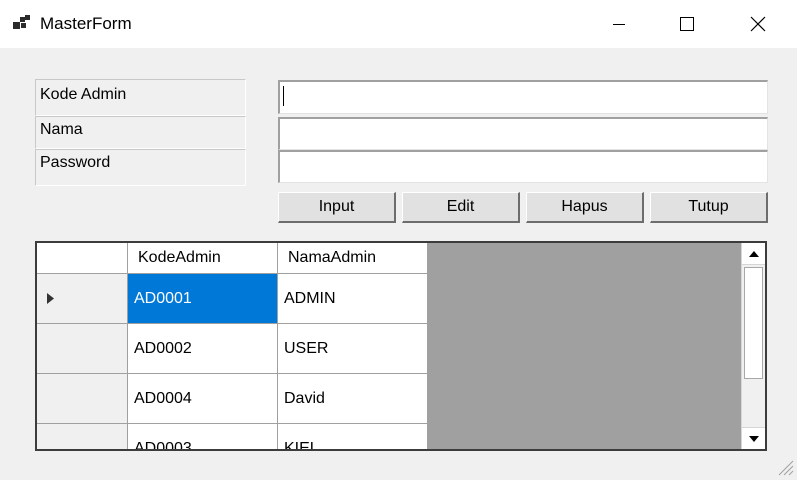  What do you see at coordinates (50, 298) in the screenshot?
I see `row-pointer-icon` at bounding box center [50, 298].